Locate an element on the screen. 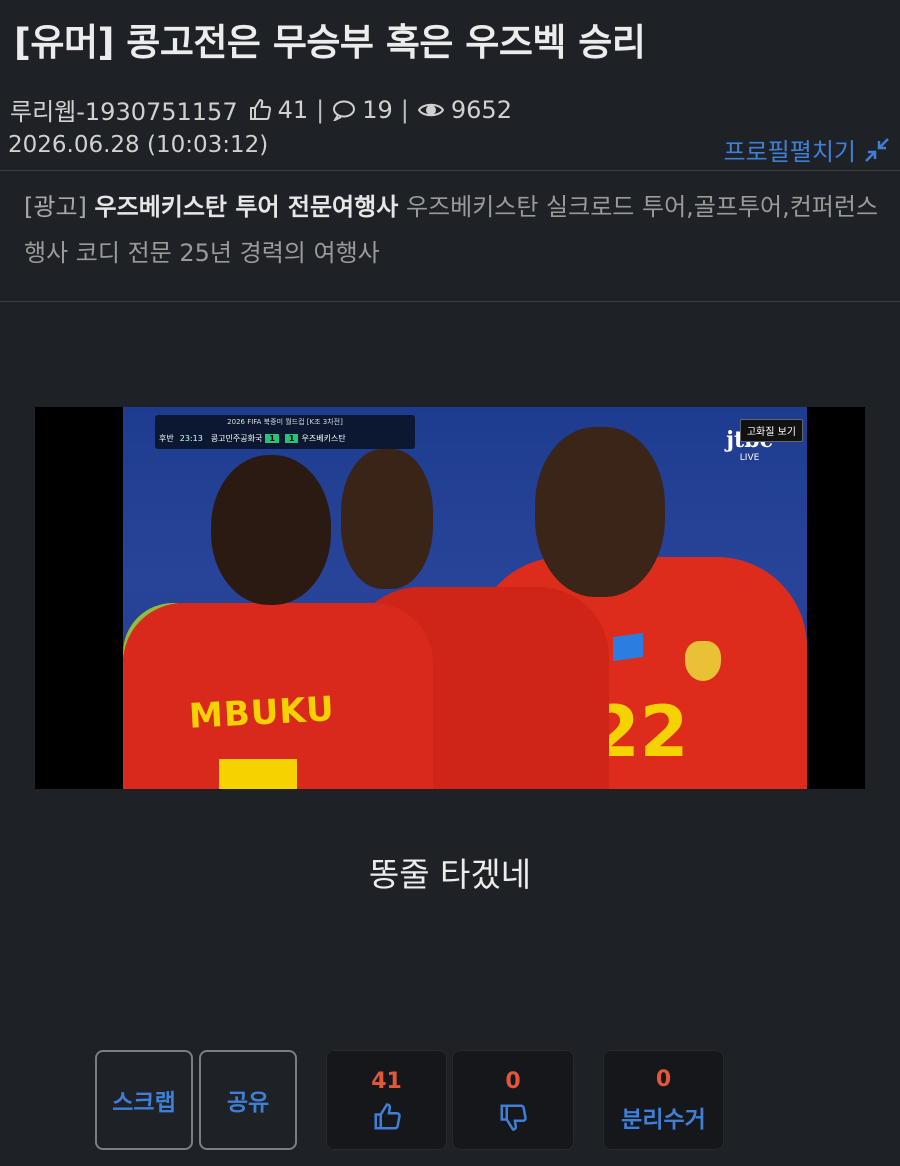 Image resolution: width=900 pixels, height=1166 pixels. comment-count: 19 is located at coordinates (377, 109).